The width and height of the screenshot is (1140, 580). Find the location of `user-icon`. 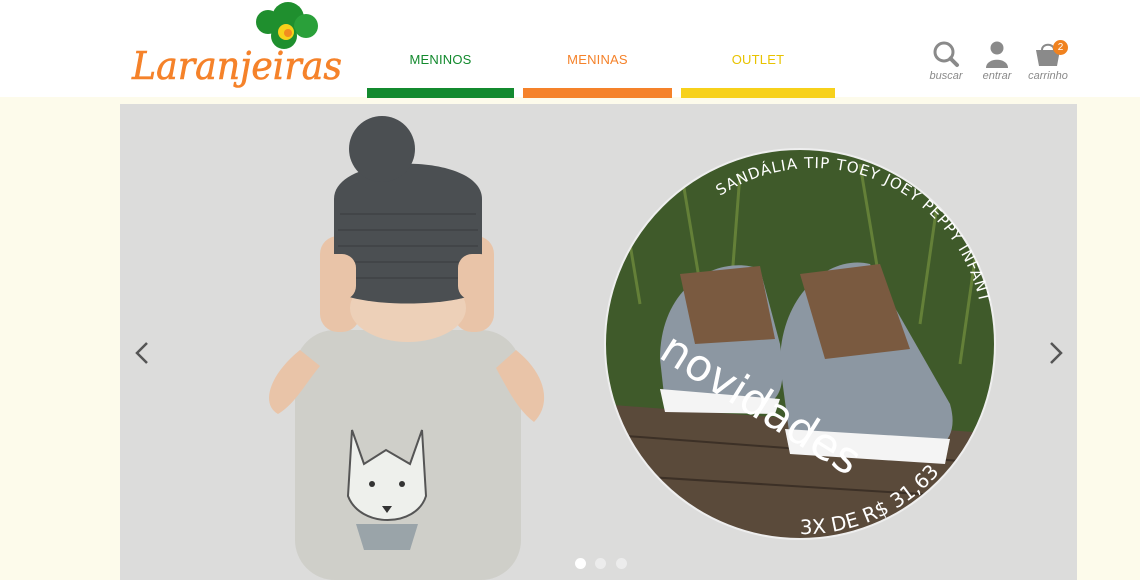

user-icon is located at coordinates (997, 54).